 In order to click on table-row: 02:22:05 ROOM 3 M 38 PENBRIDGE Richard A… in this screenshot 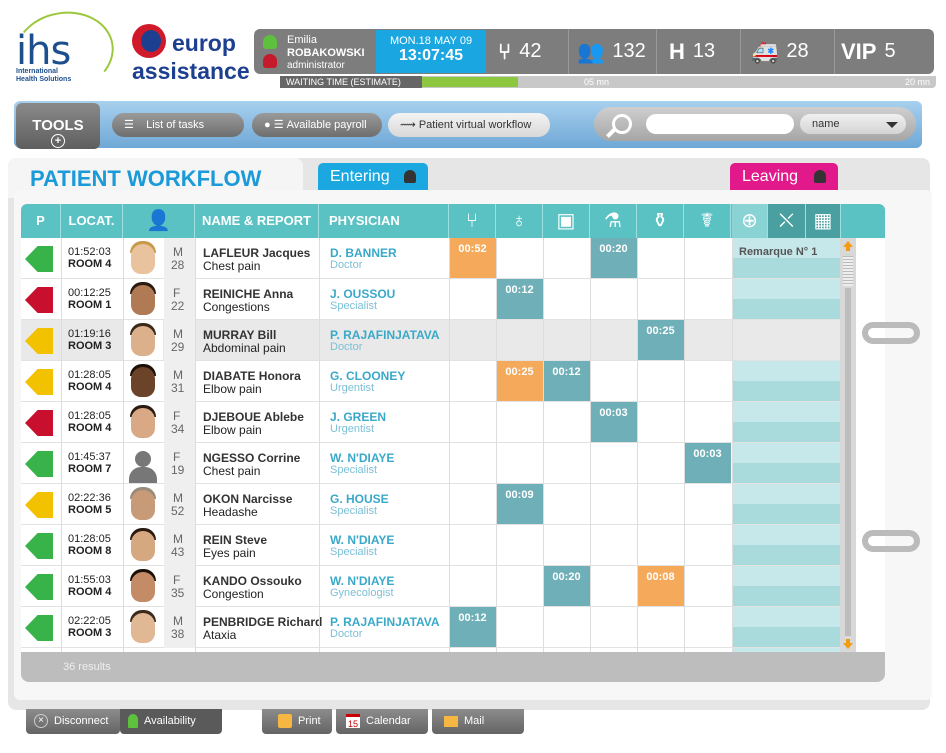, I will do `click(431, 627)`.